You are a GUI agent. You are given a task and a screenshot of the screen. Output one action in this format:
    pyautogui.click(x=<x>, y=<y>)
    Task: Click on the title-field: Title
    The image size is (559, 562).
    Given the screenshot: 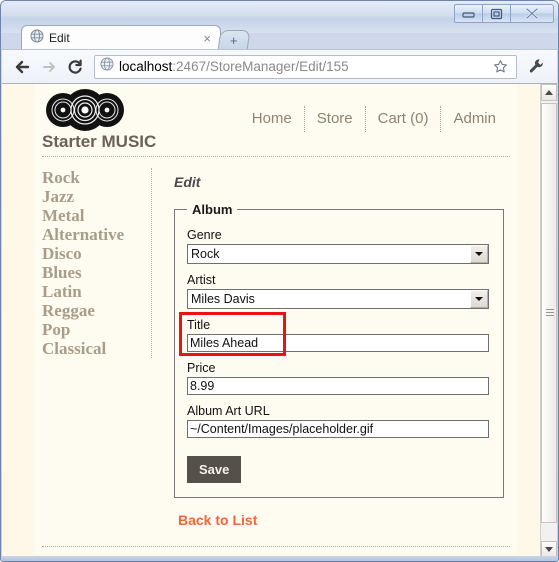 What is the action you would take?
    pyautogui.click(x=339, y=334)
    